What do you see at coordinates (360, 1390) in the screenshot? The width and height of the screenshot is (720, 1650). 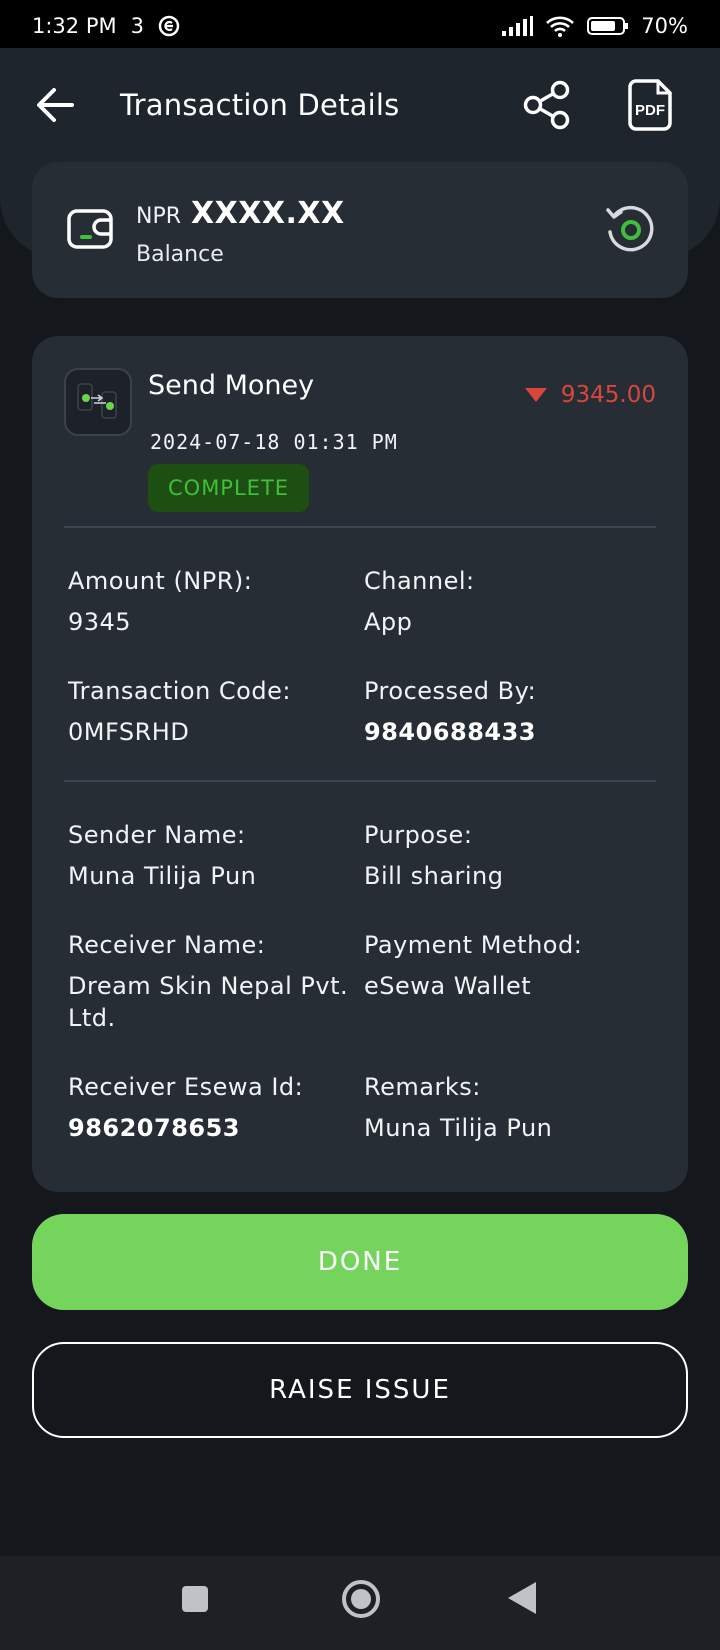 I see `raise-issue-button: RAISE ISSUE` at bounding box center [360, 1390].